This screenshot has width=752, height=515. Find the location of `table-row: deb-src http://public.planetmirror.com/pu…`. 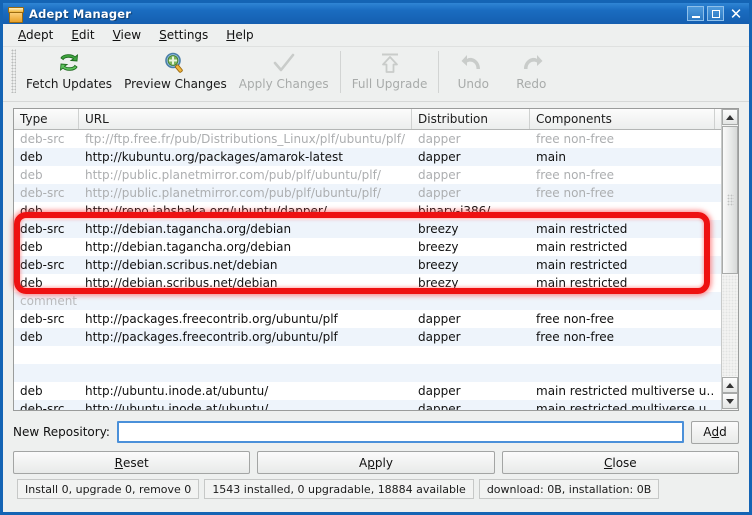

table-row: deb-src http://public.planetmirror.com/pu… is located at coordinates (376, 193).